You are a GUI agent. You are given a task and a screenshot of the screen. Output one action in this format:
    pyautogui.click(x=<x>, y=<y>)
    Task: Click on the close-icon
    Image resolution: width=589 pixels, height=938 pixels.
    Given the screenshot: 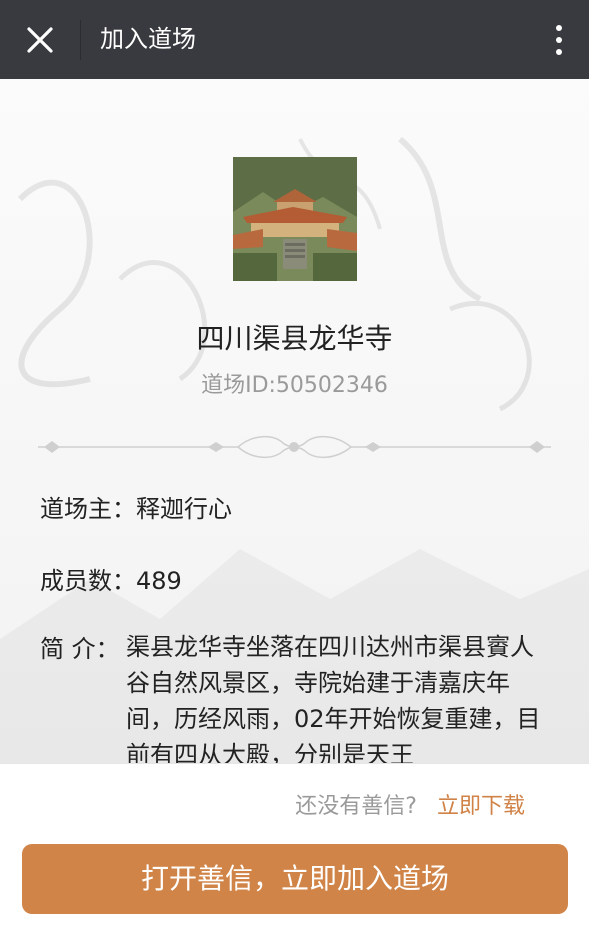 What is the action you would take?
    pyautogui.click(x=40, y=40)
    